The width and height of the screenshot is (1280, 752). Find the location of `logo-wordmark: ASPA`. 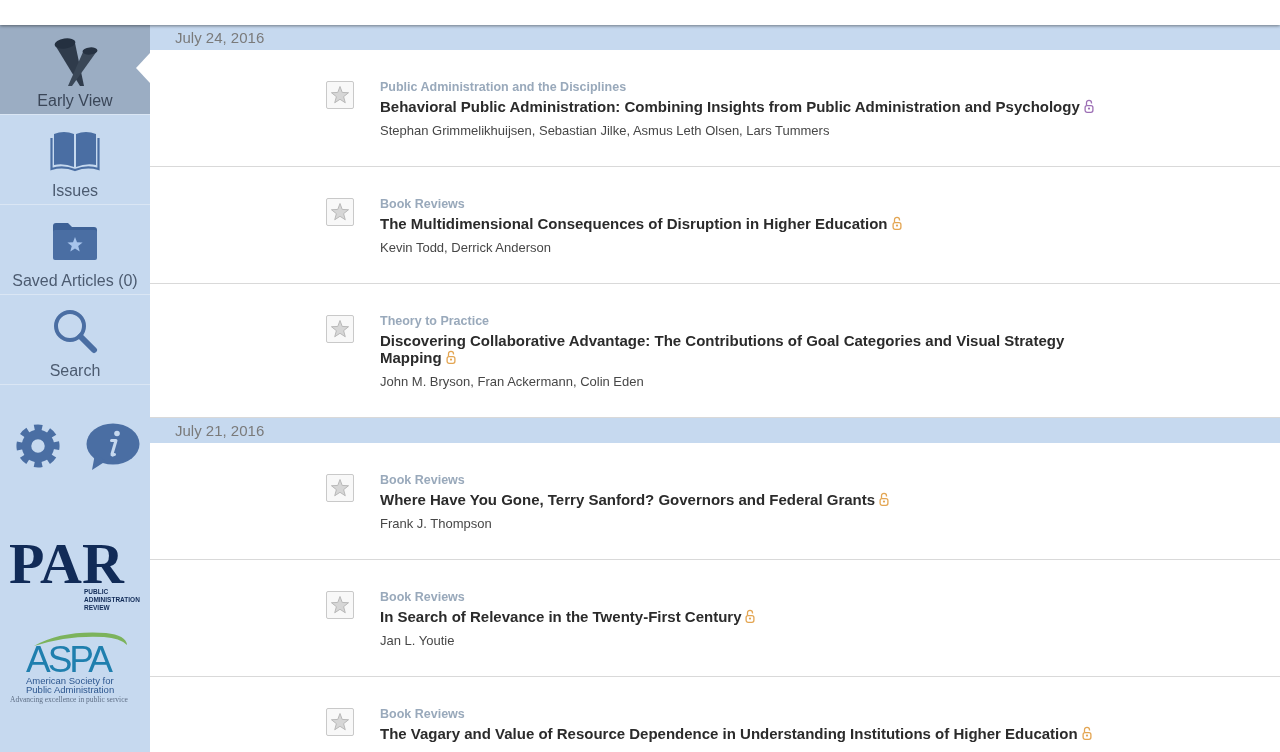

logo-wordmark: ASPA is located at coordinates (68, 660).